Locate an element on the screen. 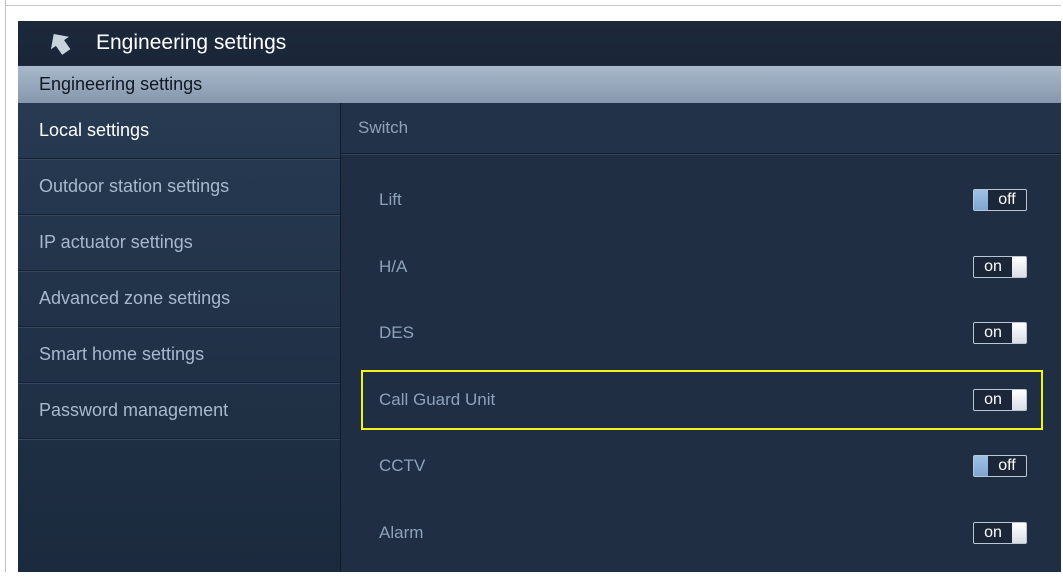  sidebar-item-label: IP actuator settings is located at coordinates (116, 242).